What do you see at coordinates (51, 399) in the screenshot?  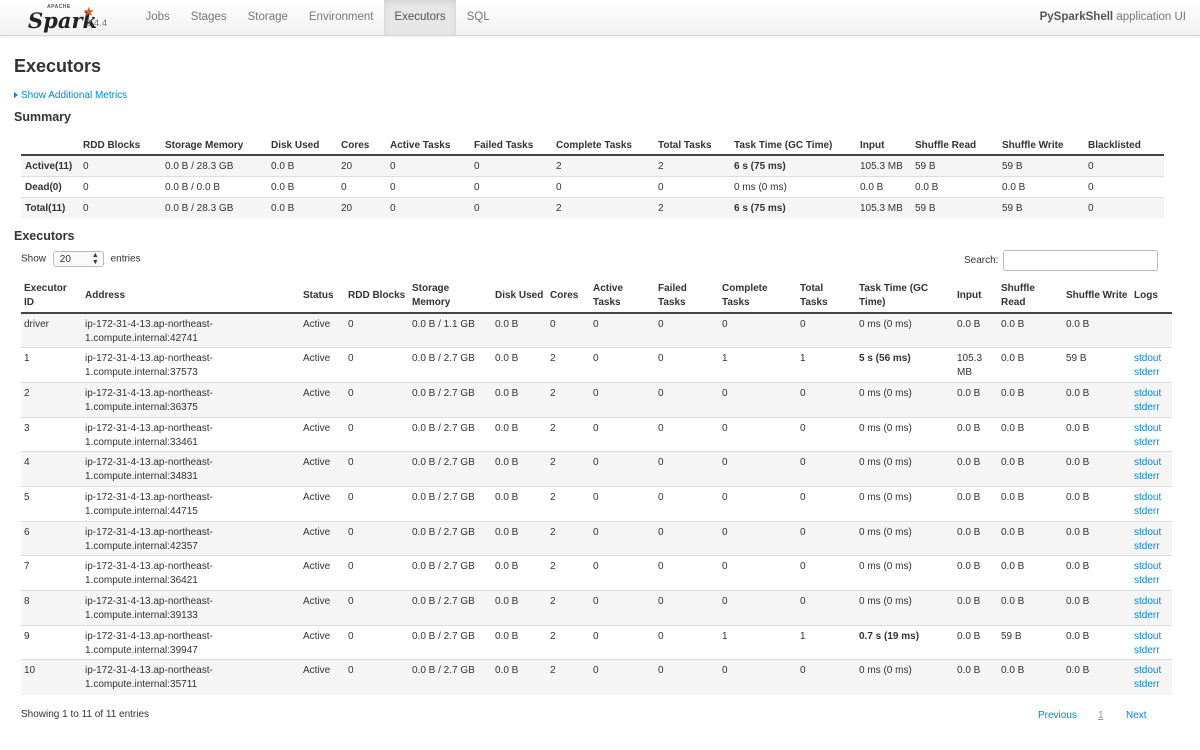 I see `executor-cell-id: 2` at bounding box center [51, 399].